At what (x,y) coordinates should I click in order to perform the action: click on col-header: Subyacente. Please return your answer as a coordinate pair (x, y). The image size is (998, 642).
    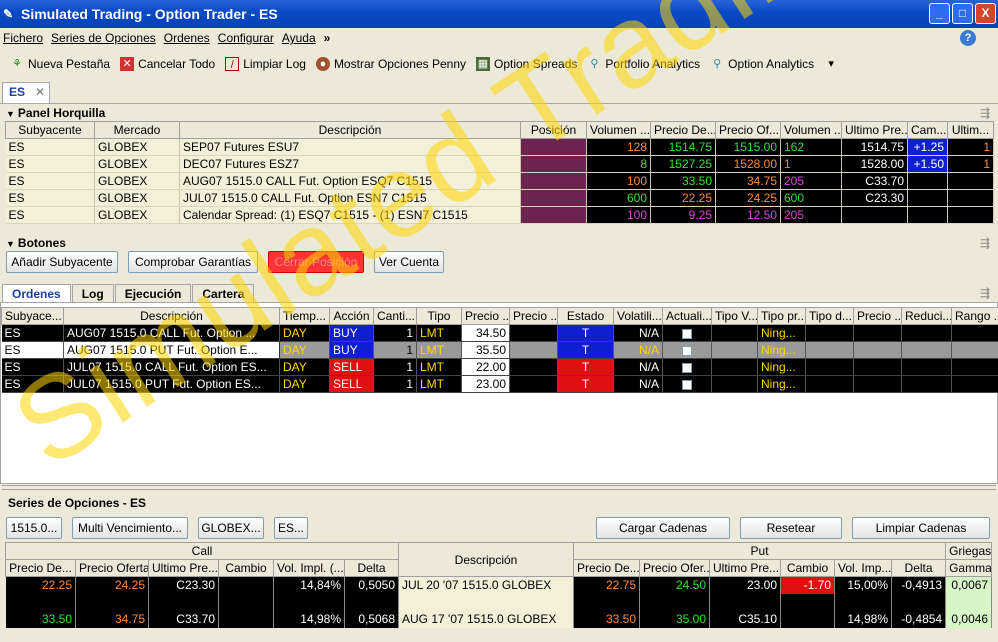
    Looking at the image, I should click on (50, 130).